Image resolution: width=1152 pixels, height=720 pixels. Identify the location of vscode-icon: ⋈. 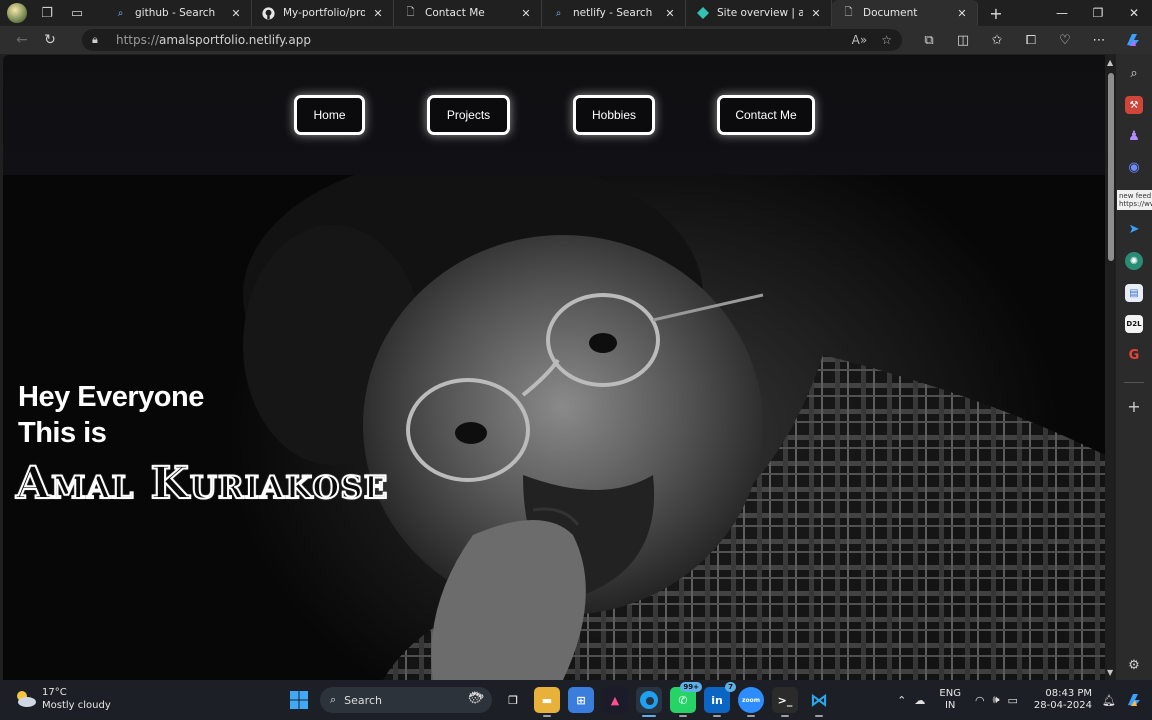
(819, 700).